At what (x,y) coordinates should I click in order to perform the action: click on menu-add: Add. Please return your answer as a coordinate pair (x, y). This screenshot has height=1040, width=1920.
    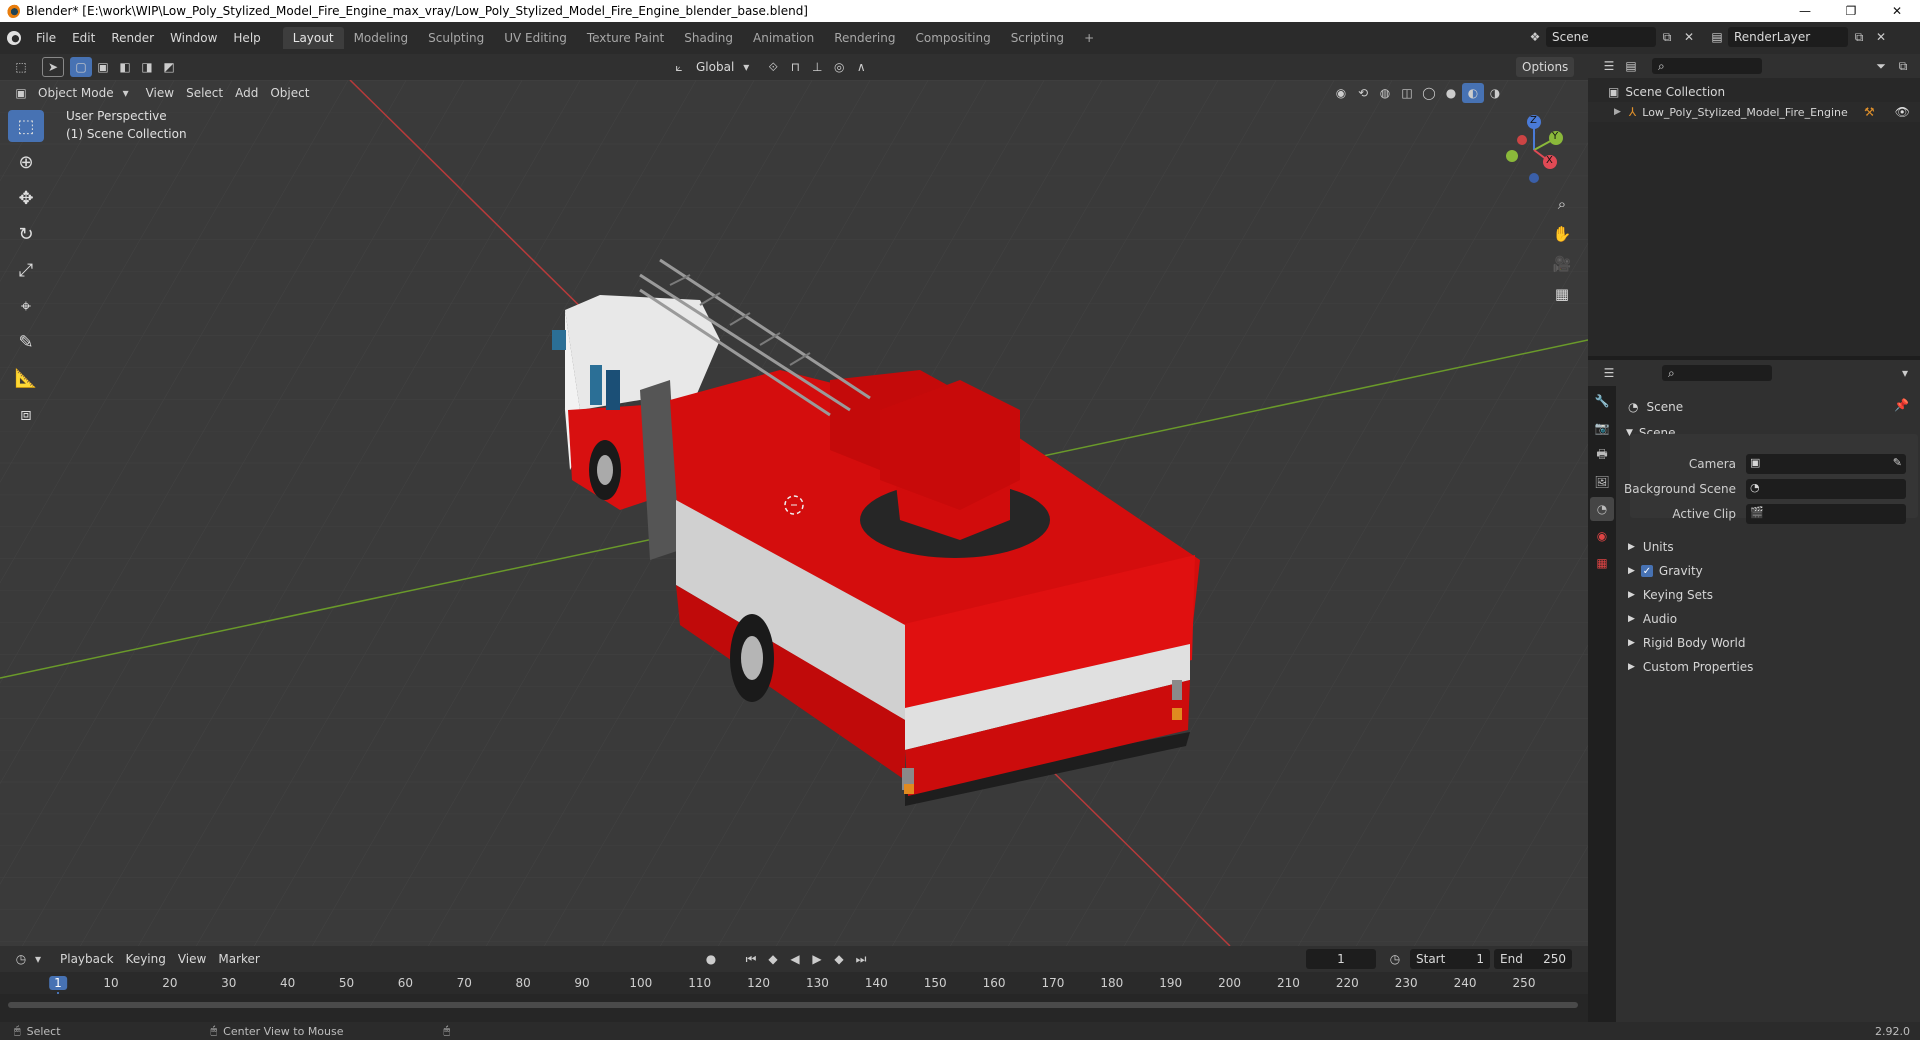
    Looking at the image, I should click on (246, 93).